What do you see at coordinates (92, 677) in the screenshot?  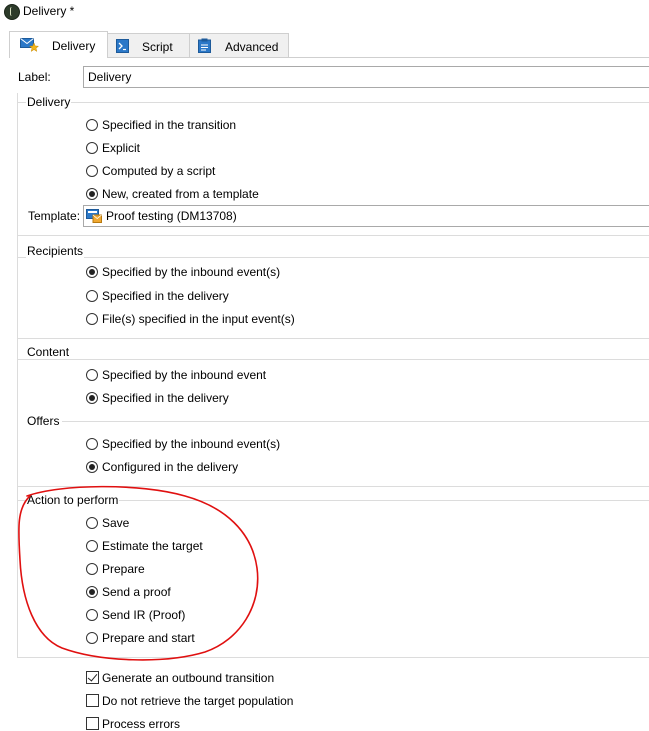 I see `checkbox-generate-outbound` at bounding box center [92, 677].